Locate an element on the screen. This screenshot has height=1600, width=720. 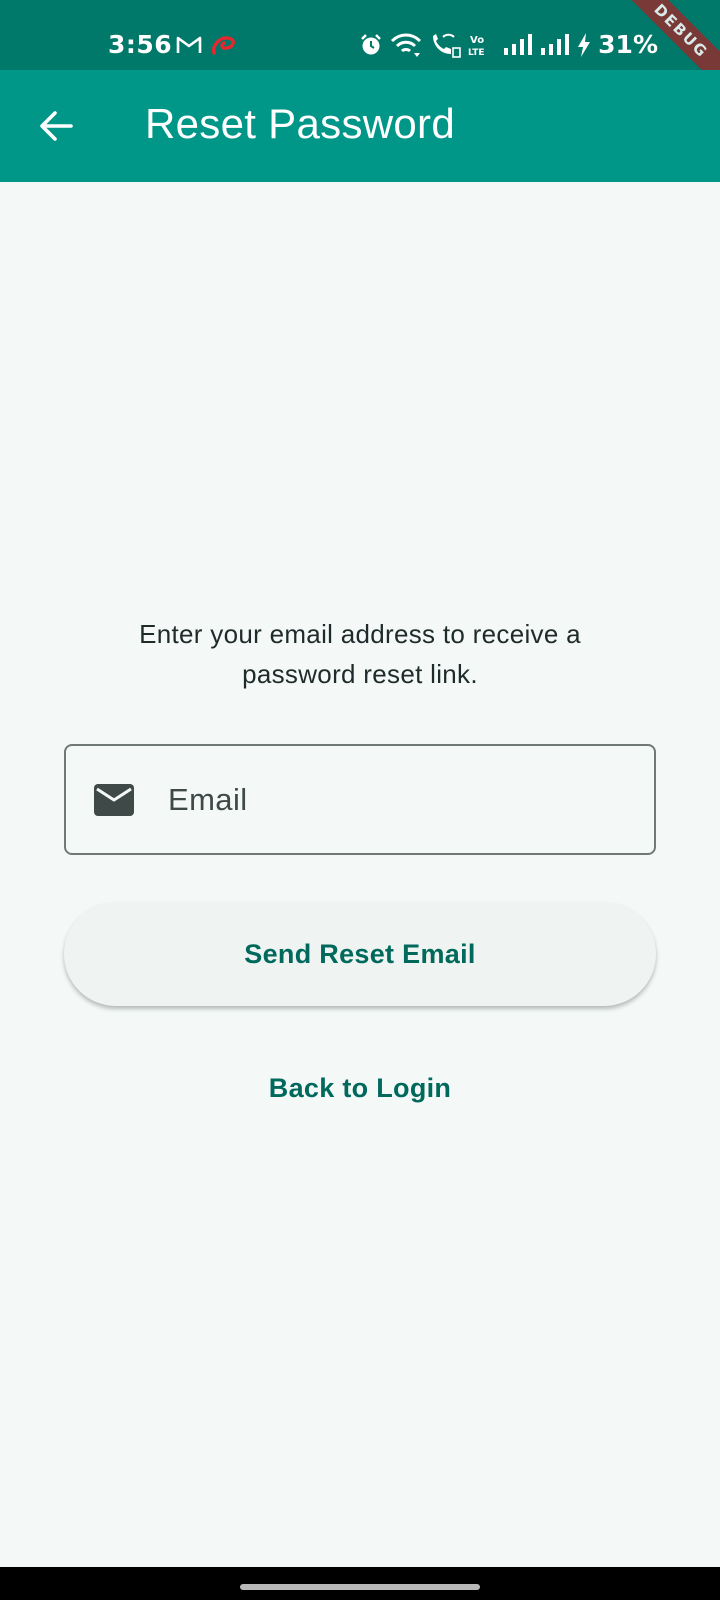
send-reset-email-button: Send Reset Email is located at coordinates (360, 954).